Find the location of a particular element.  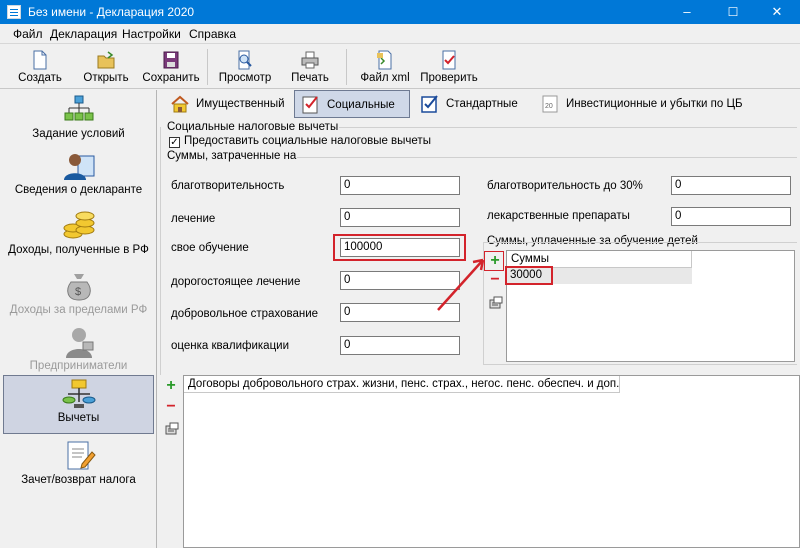

qualification-input: 0 is located at coordinates (400, 345).